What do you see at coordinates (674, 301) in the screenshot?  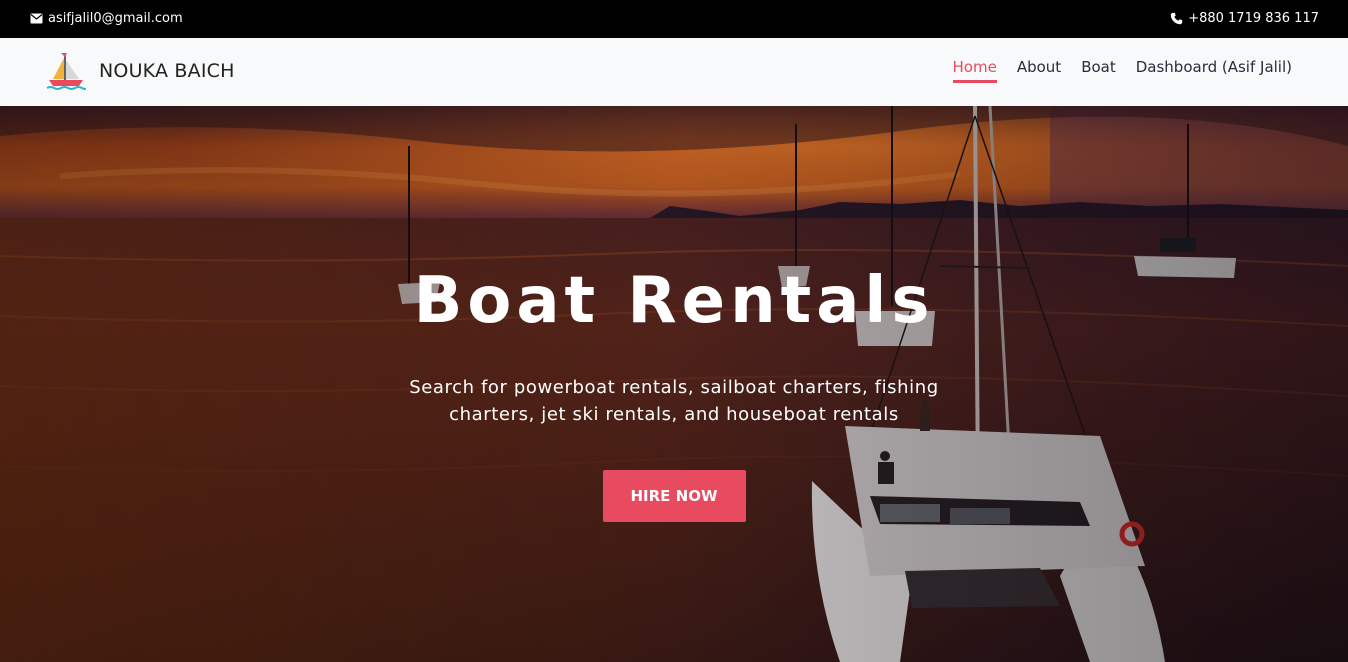 I see `hero-title: Boat Rentals` at bounding box center [674, 301].